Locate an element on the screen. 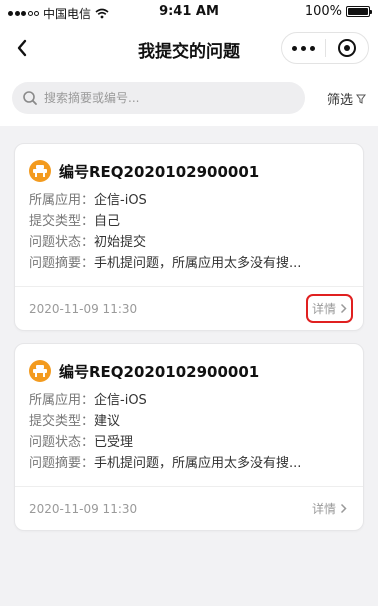 The width and height of the screenshot is (378, 606). search-input is located at coordinates (164, 98).